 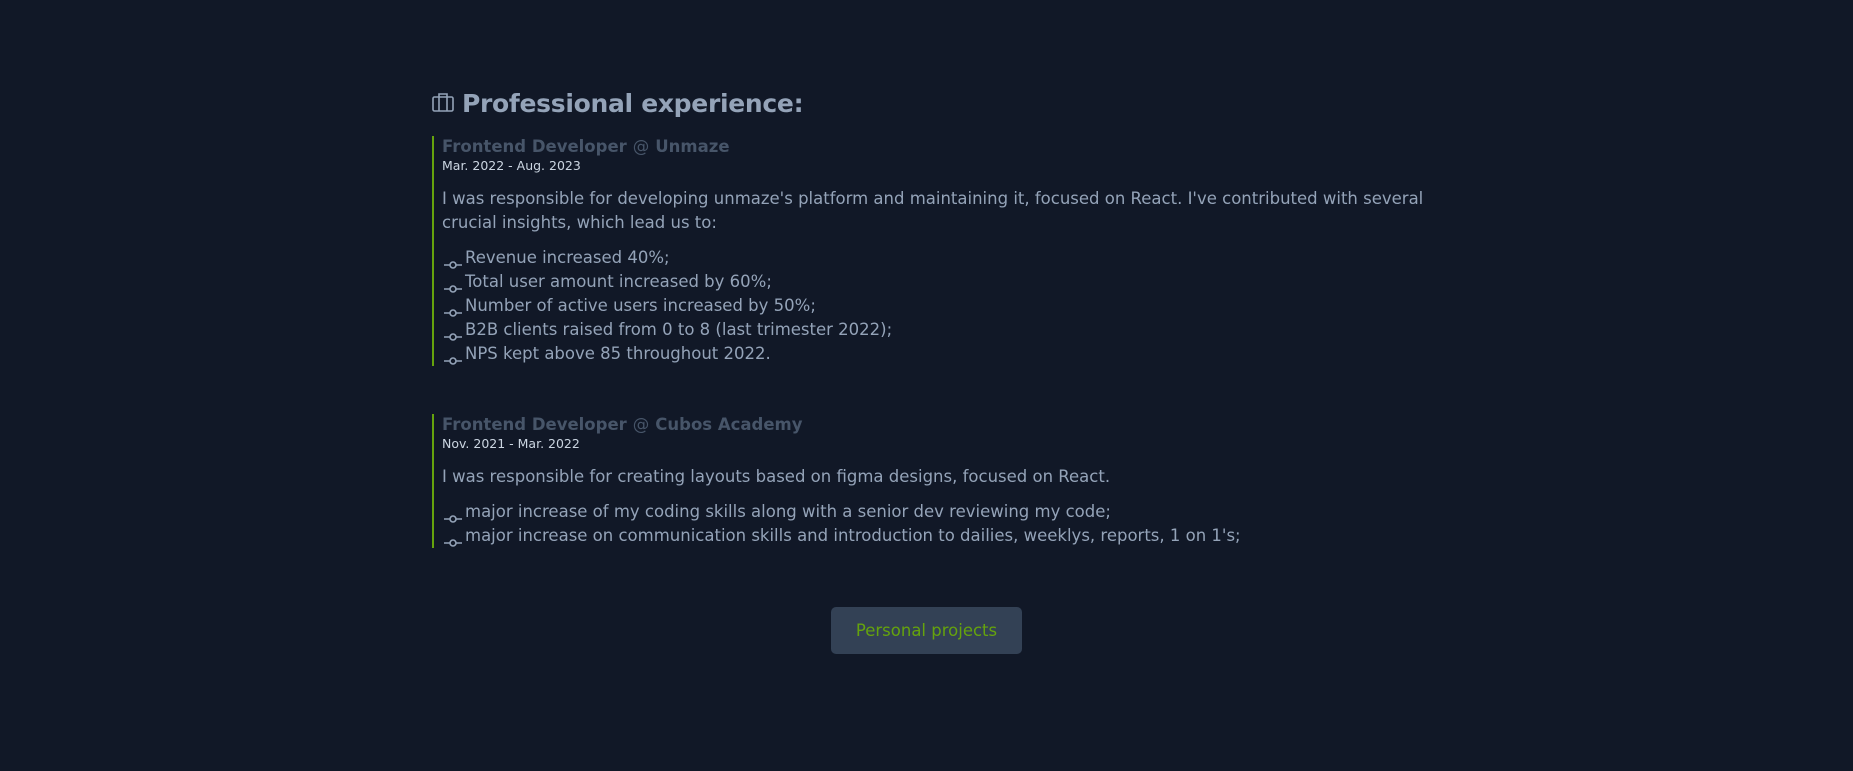 I want to click on job-dates: Mar. 2022 - Aug. 2023, so click(x=511, y=165).